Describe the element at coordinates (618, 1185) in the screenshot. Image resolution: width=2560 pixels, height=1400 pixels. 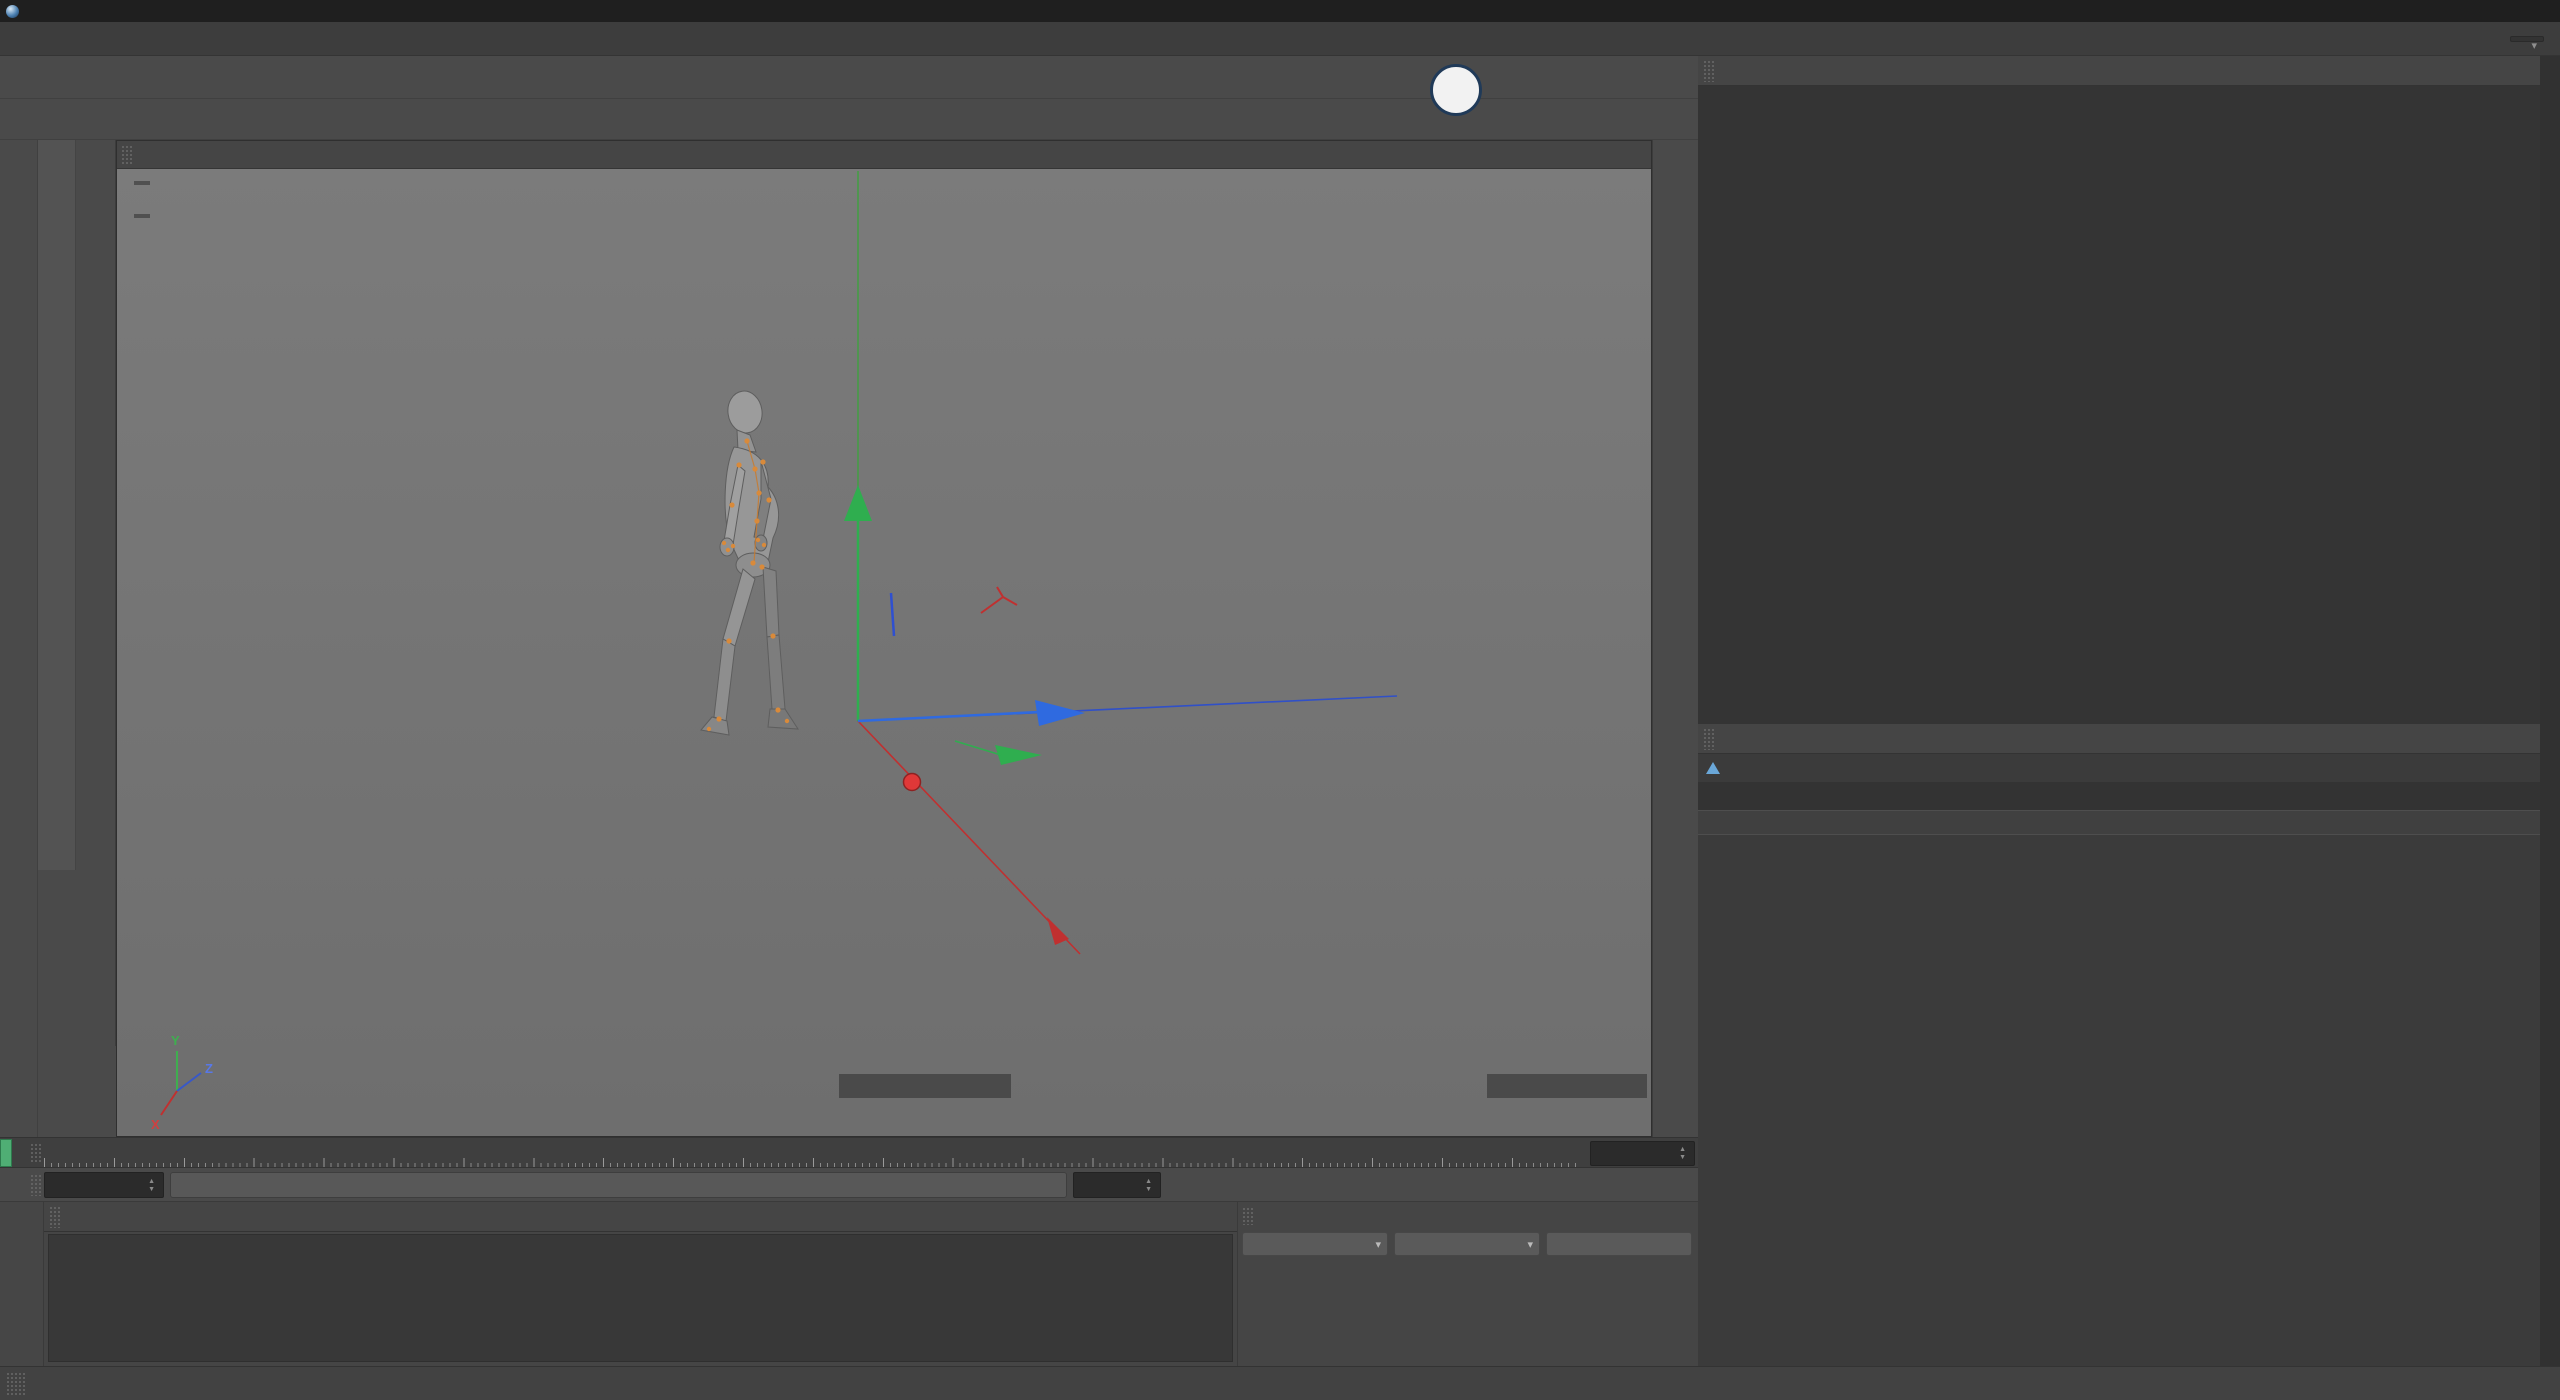
I see `timeline-range-slider` at that location.